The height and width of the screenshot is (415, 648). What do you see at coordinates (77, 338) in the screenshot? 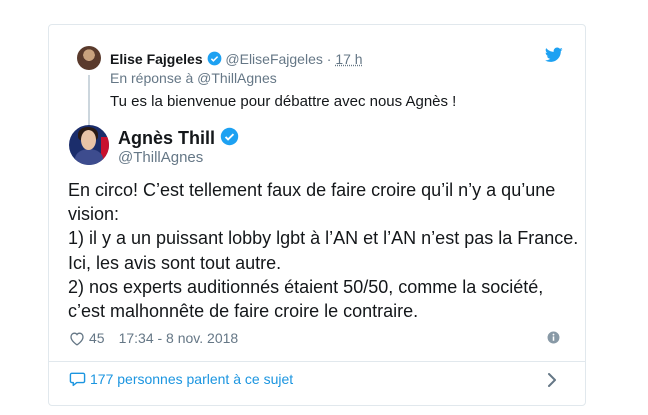
I see `heart-icon` at bounding box center [77, 338].